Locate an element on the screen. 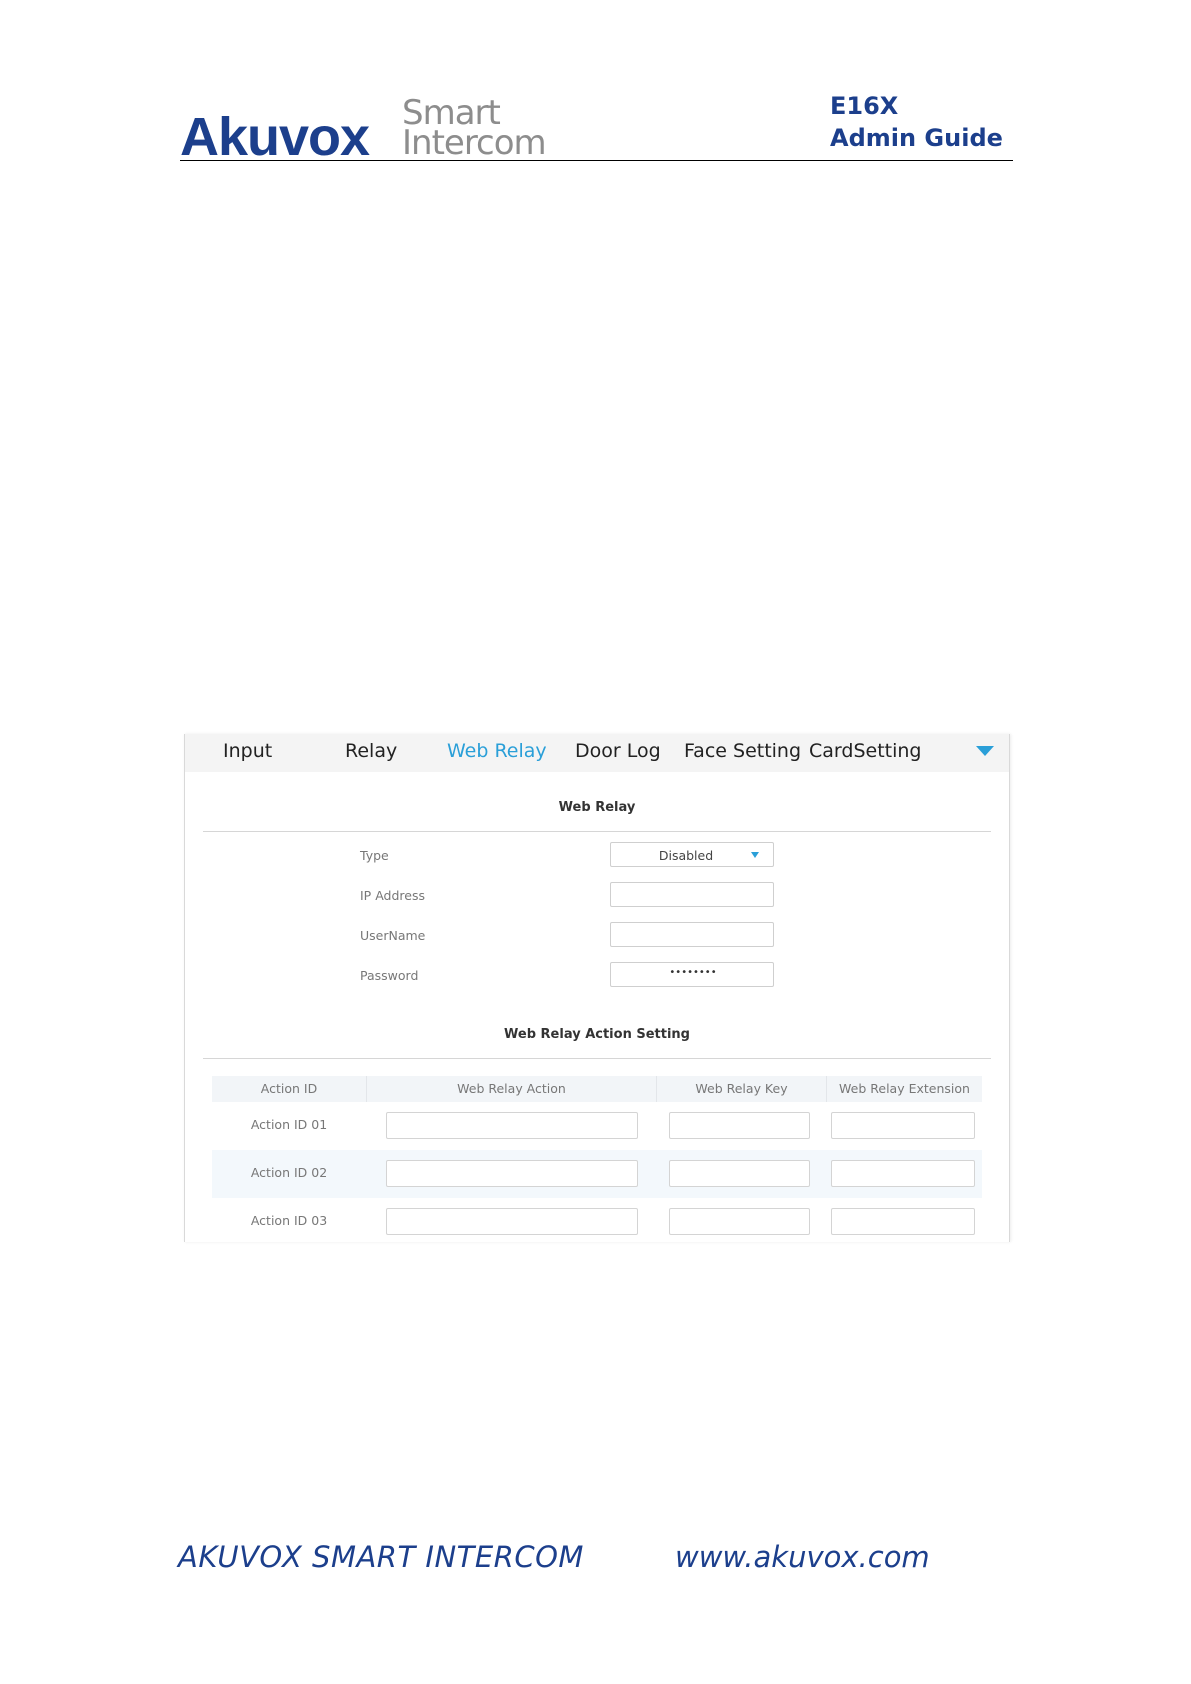  col-web-relay-extension: Web Relay Extension is located at coordinates (904, 1088).